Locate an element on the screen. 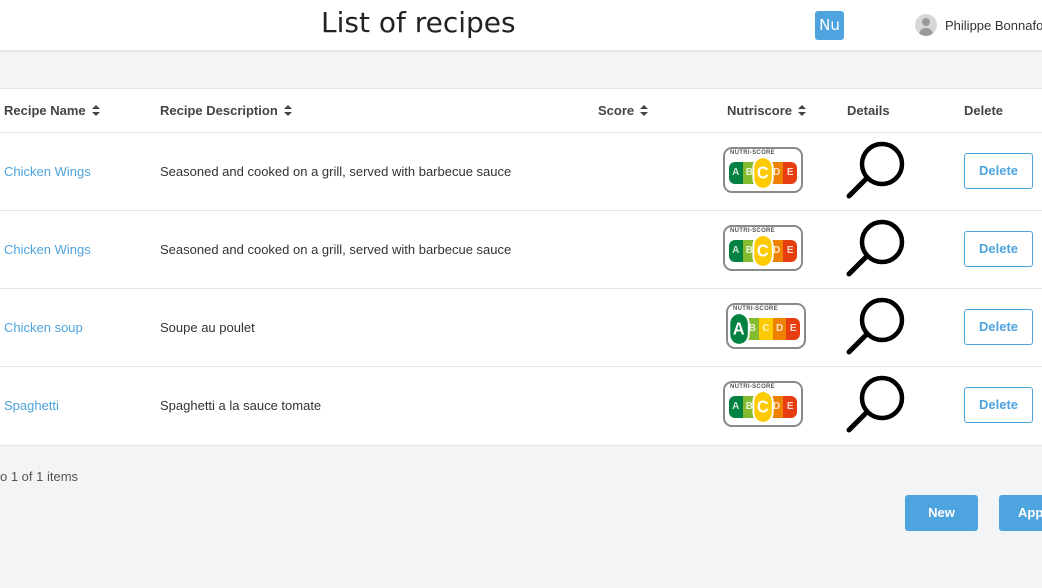  page-title: List of recipes is located at coordinates (418, 22).